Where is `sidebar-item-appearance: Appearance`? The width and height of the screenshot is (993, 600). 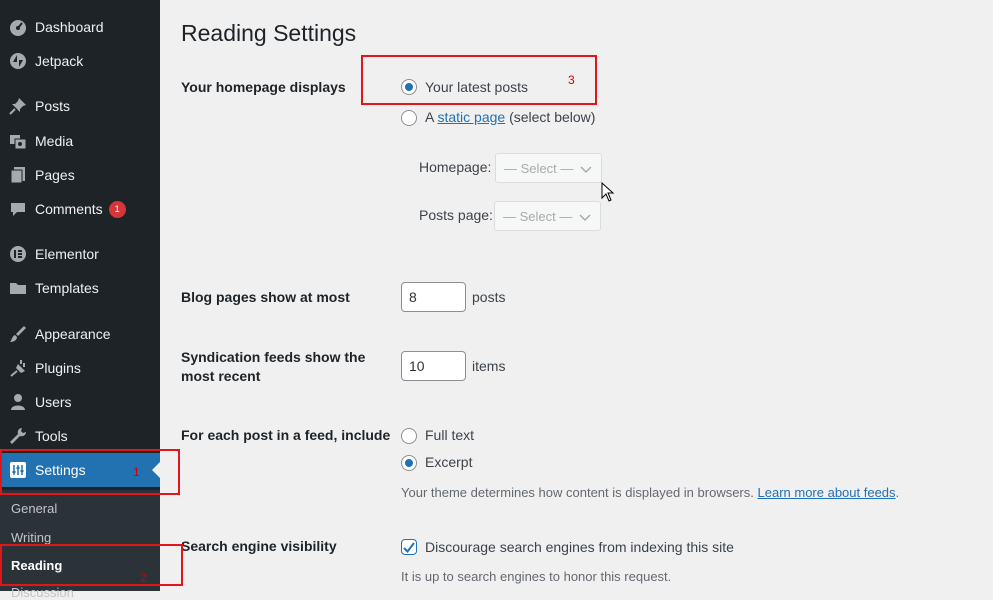 sidebar-item-appearance: Appearance is located at coordinates (80, 334).